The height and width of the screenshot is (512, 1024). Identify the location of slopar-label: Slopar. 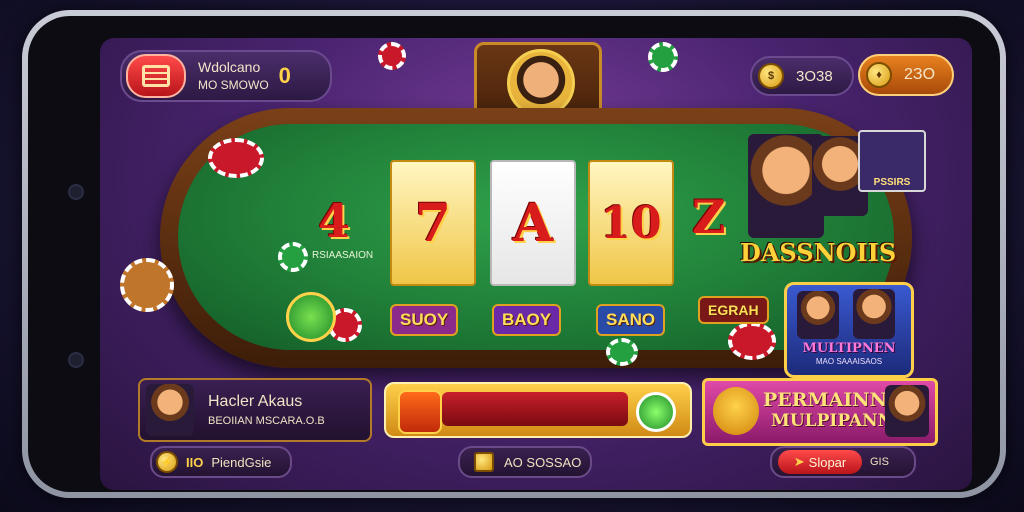
(827, 462).